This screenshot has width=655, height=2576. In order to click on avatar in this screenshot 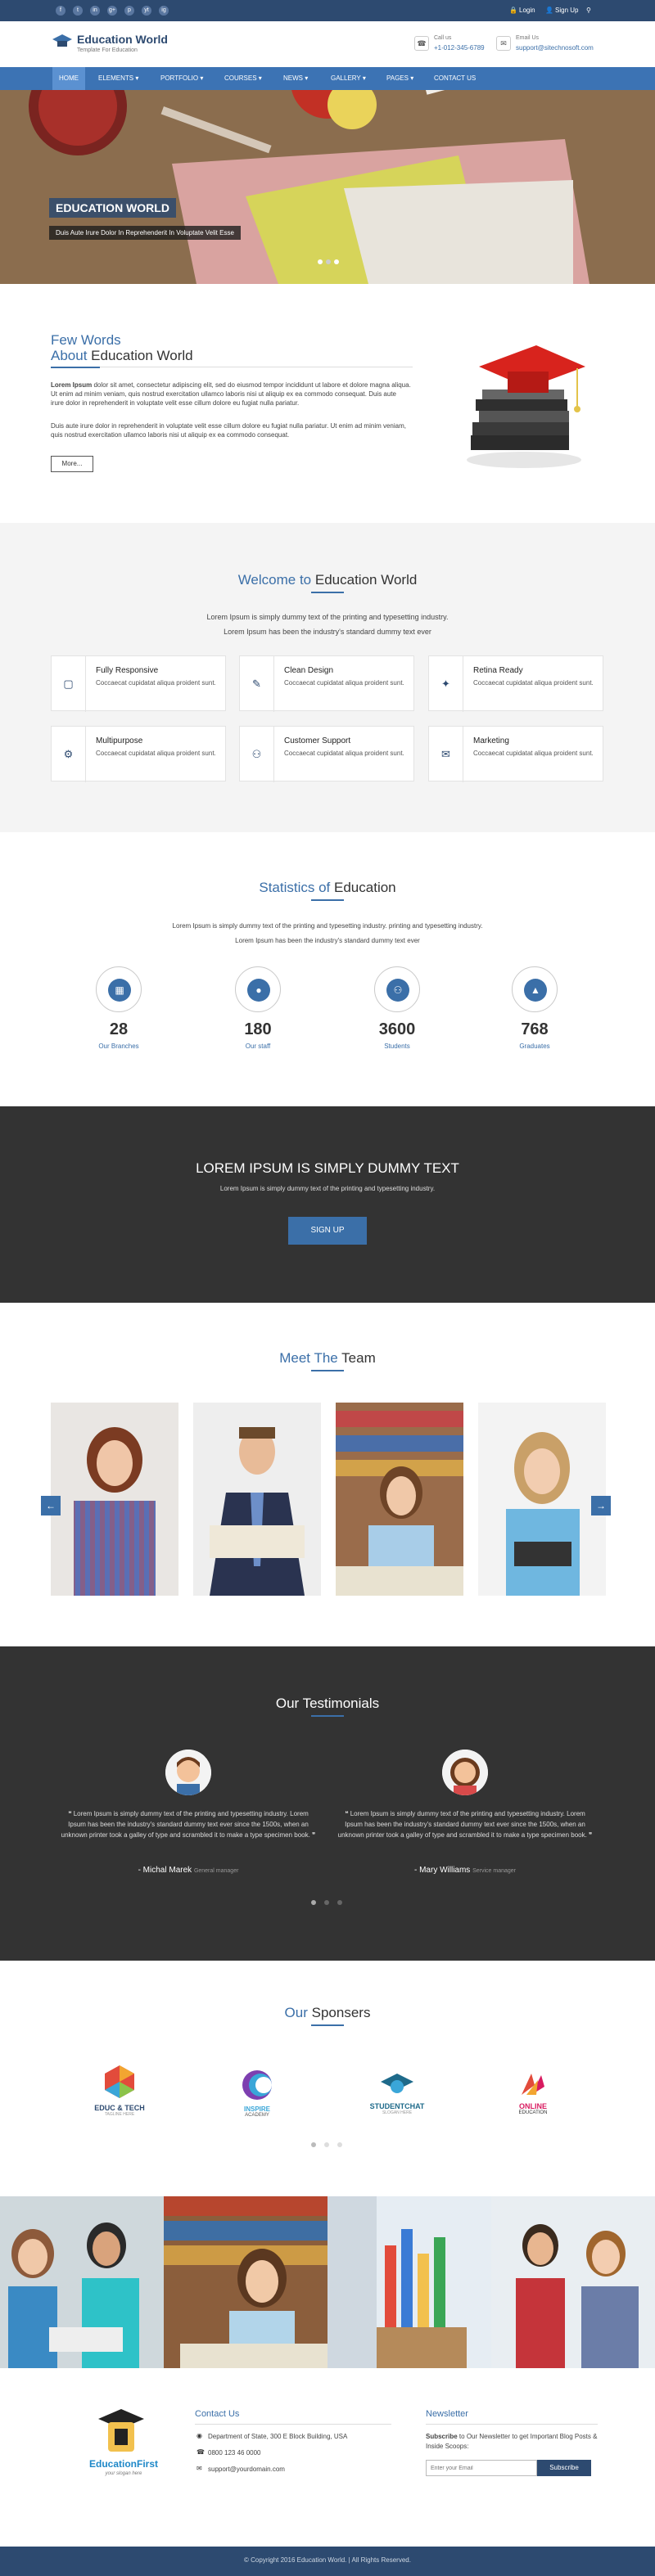, I will do `click(188, 1772)`.